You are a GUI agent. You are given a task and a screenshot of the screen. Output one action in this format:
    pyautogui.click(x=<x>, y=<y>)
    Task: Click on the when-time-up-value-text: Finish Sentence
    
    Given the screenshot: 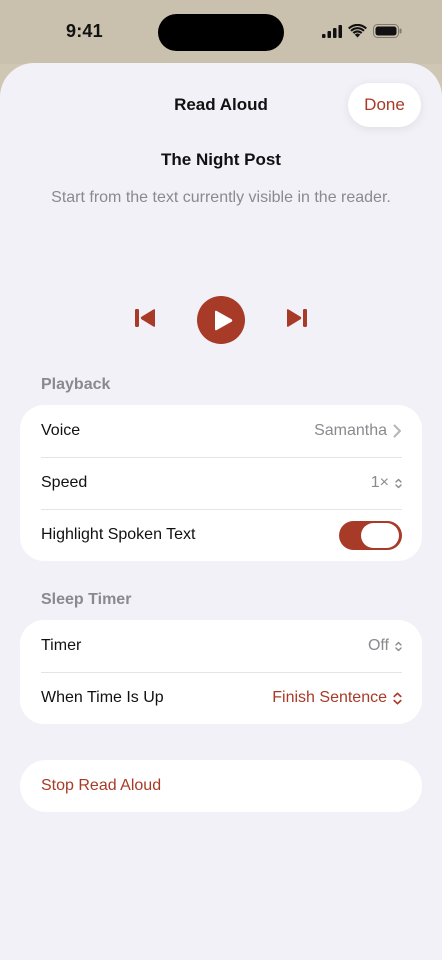 What is the action you would take?
    pyautogui.click(x=329, y=697)
    